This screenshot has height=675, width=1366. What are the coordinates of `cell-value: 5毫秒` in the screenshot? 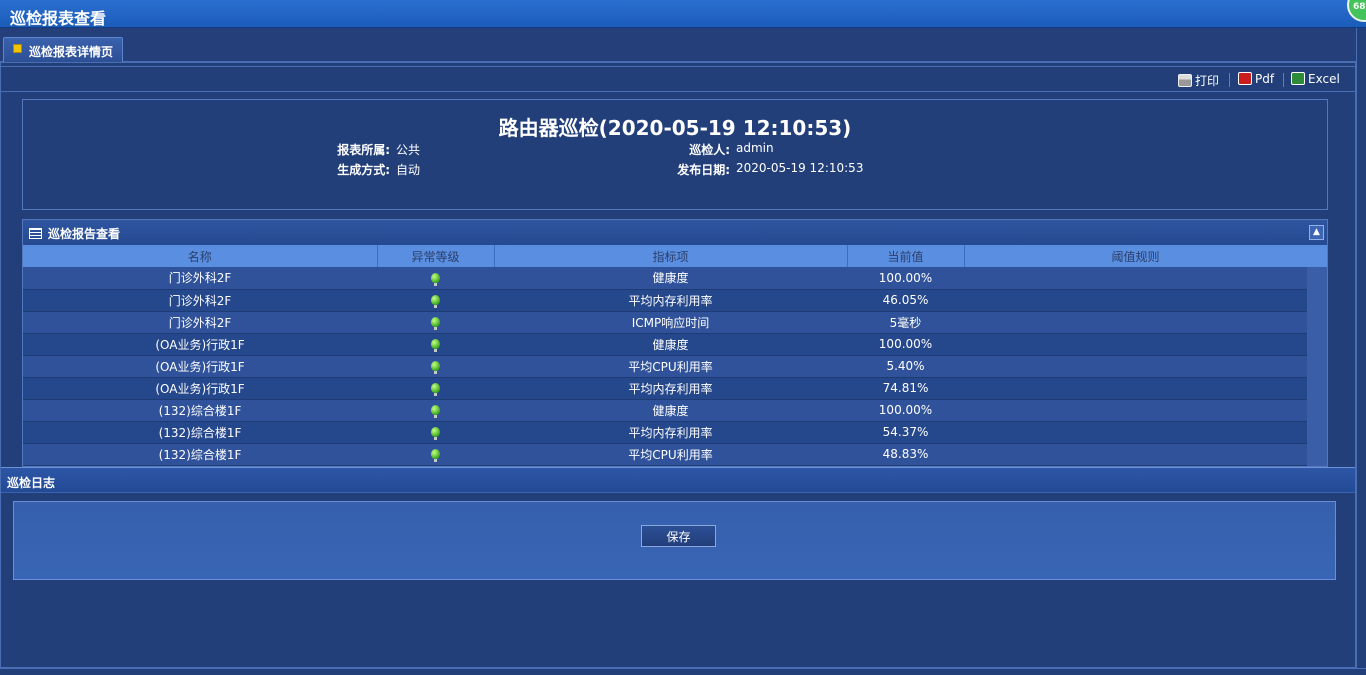 It's located at (905, 322).